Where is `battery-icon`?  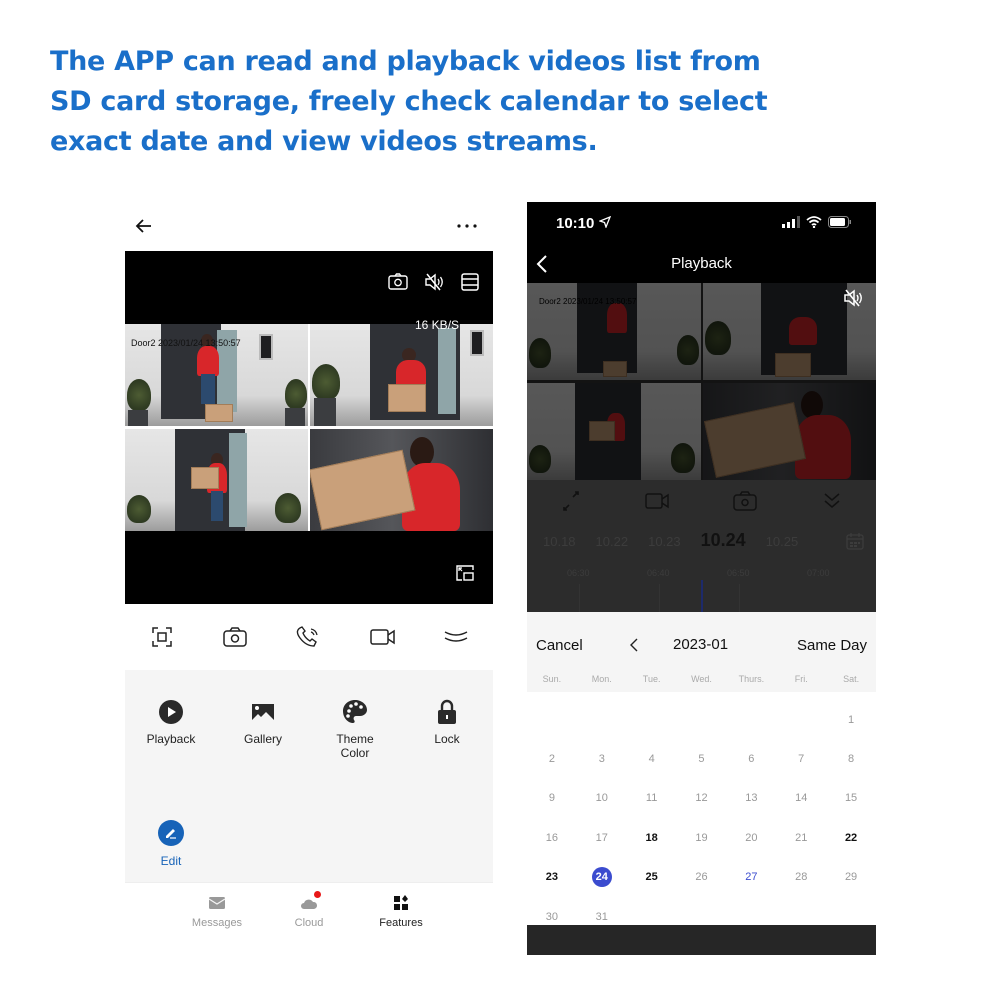 battery-icon is located at coordinates (839, 222).